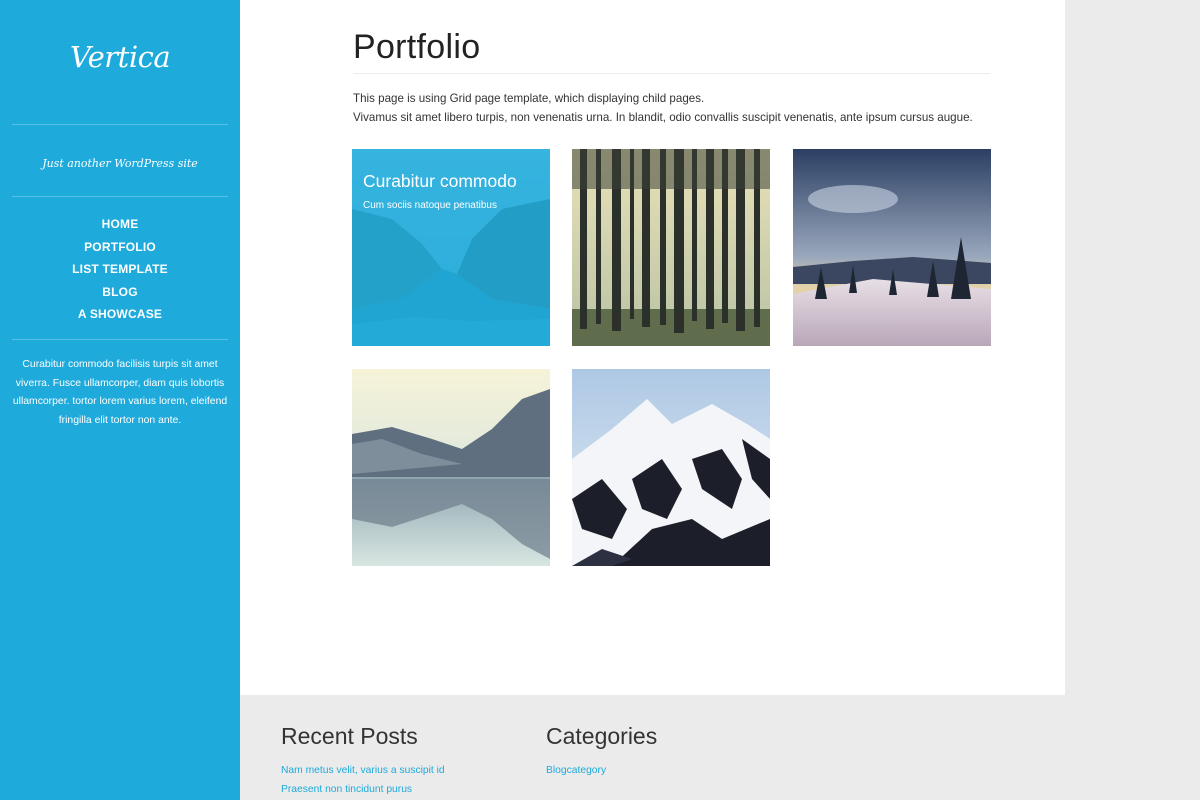  I want to click on categories-widget: Categories Blogcategory, so click(601, 751).